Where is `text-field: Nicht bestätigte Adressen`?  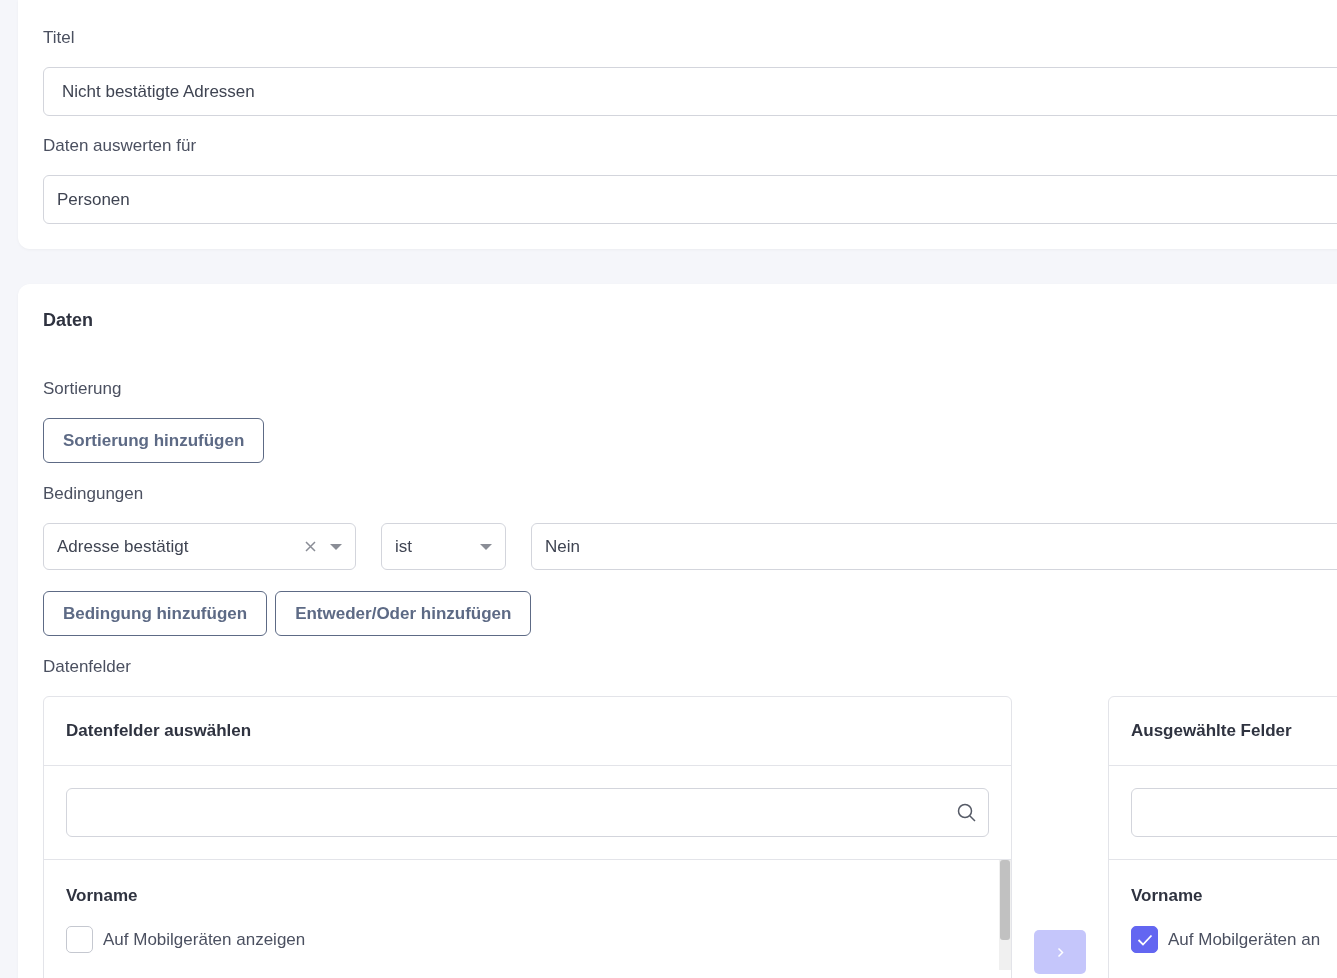 text-field: Nicht bestätigte Adressen is located at coordinates (690, 91).